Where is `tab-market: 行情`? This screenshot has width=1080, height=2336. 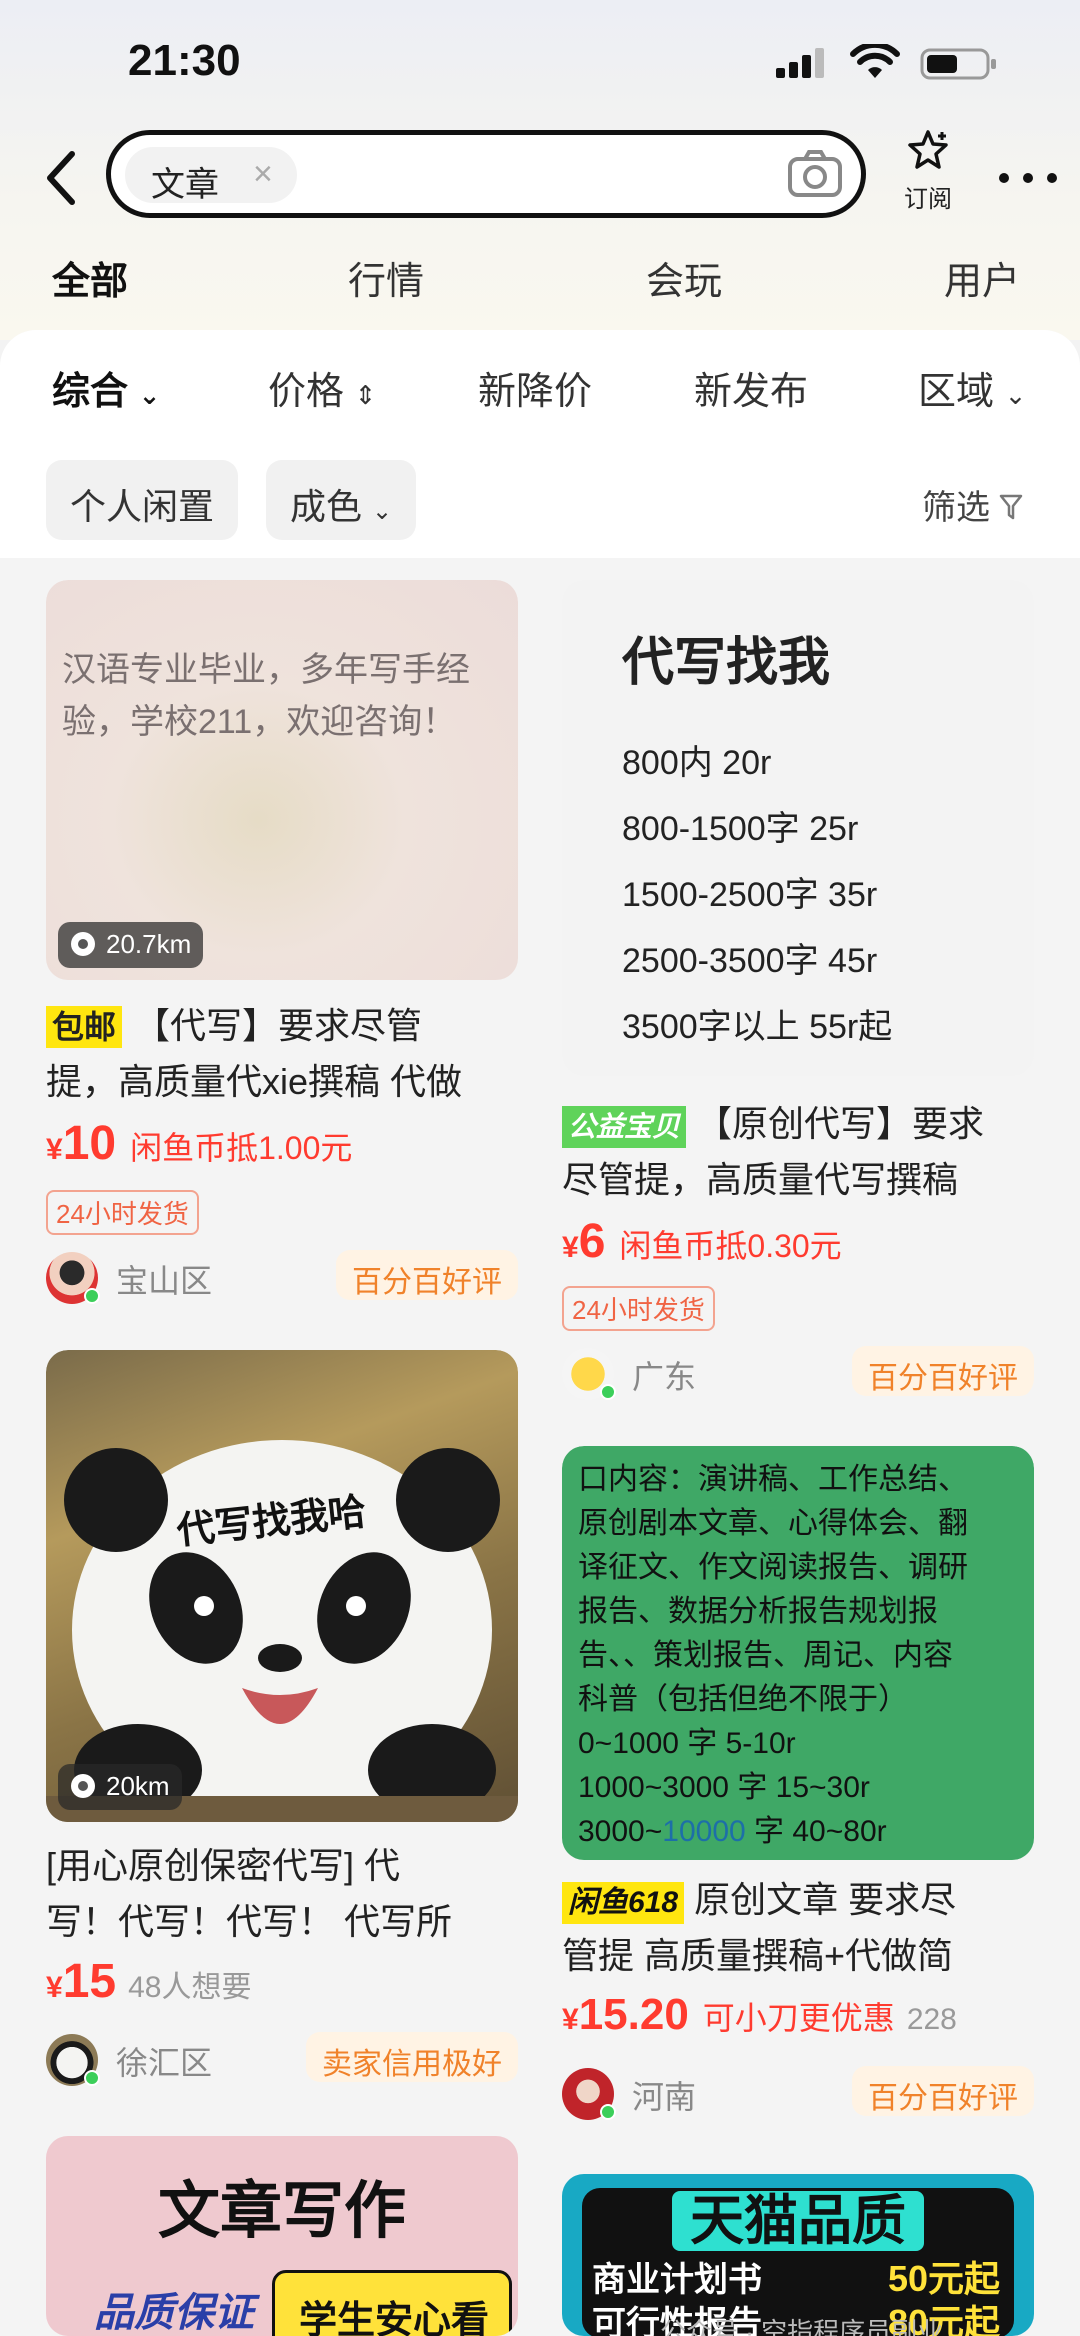
tab-market: 行情 is located at coordinates (386, 277).